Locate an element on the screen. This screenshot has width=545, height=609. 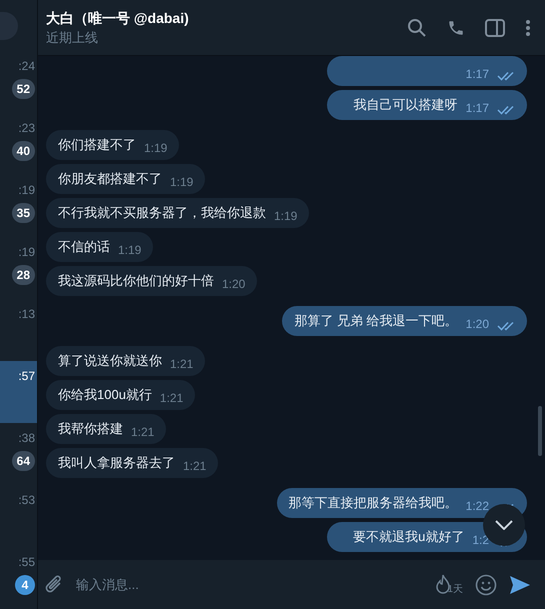
chat-list-item: :19 35 is located at coordinates (18, 206).